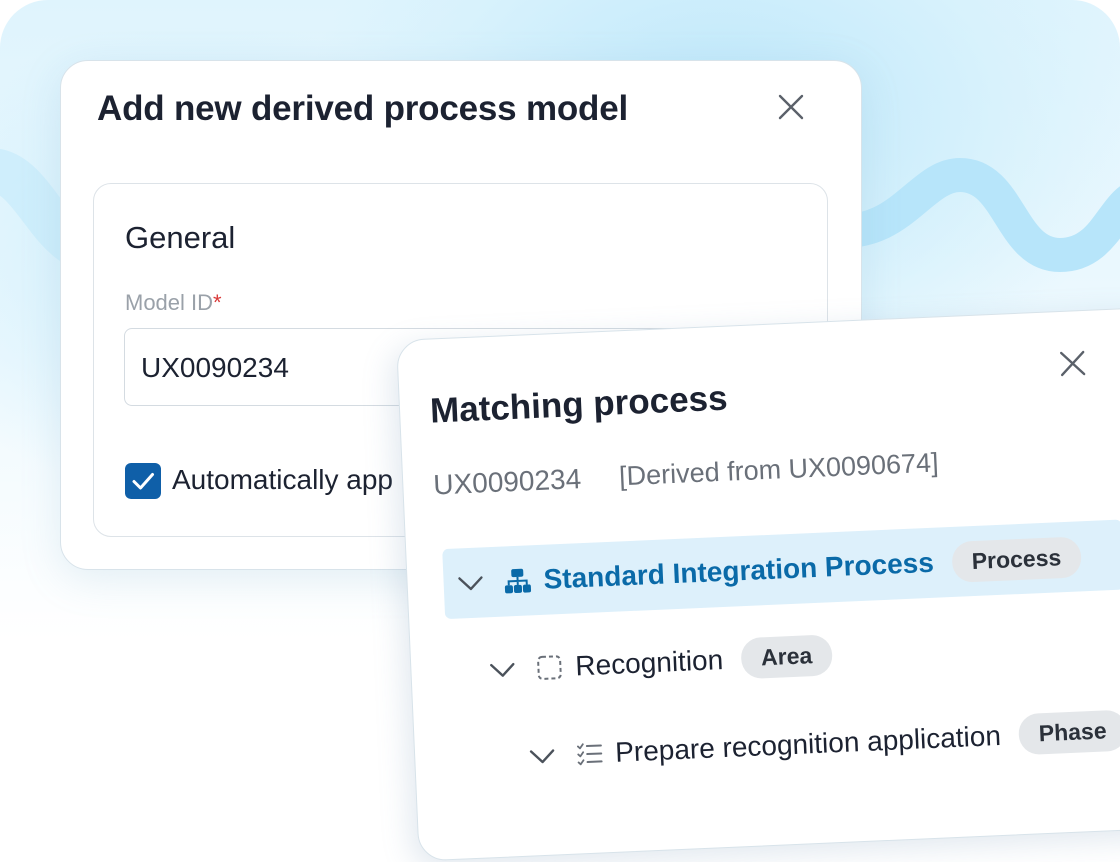  What do you see at coordinates (779, 469) in the screenshot?
I see `derived-from-text: [Derived from UX0090674]` at bounding box center [779, 469].